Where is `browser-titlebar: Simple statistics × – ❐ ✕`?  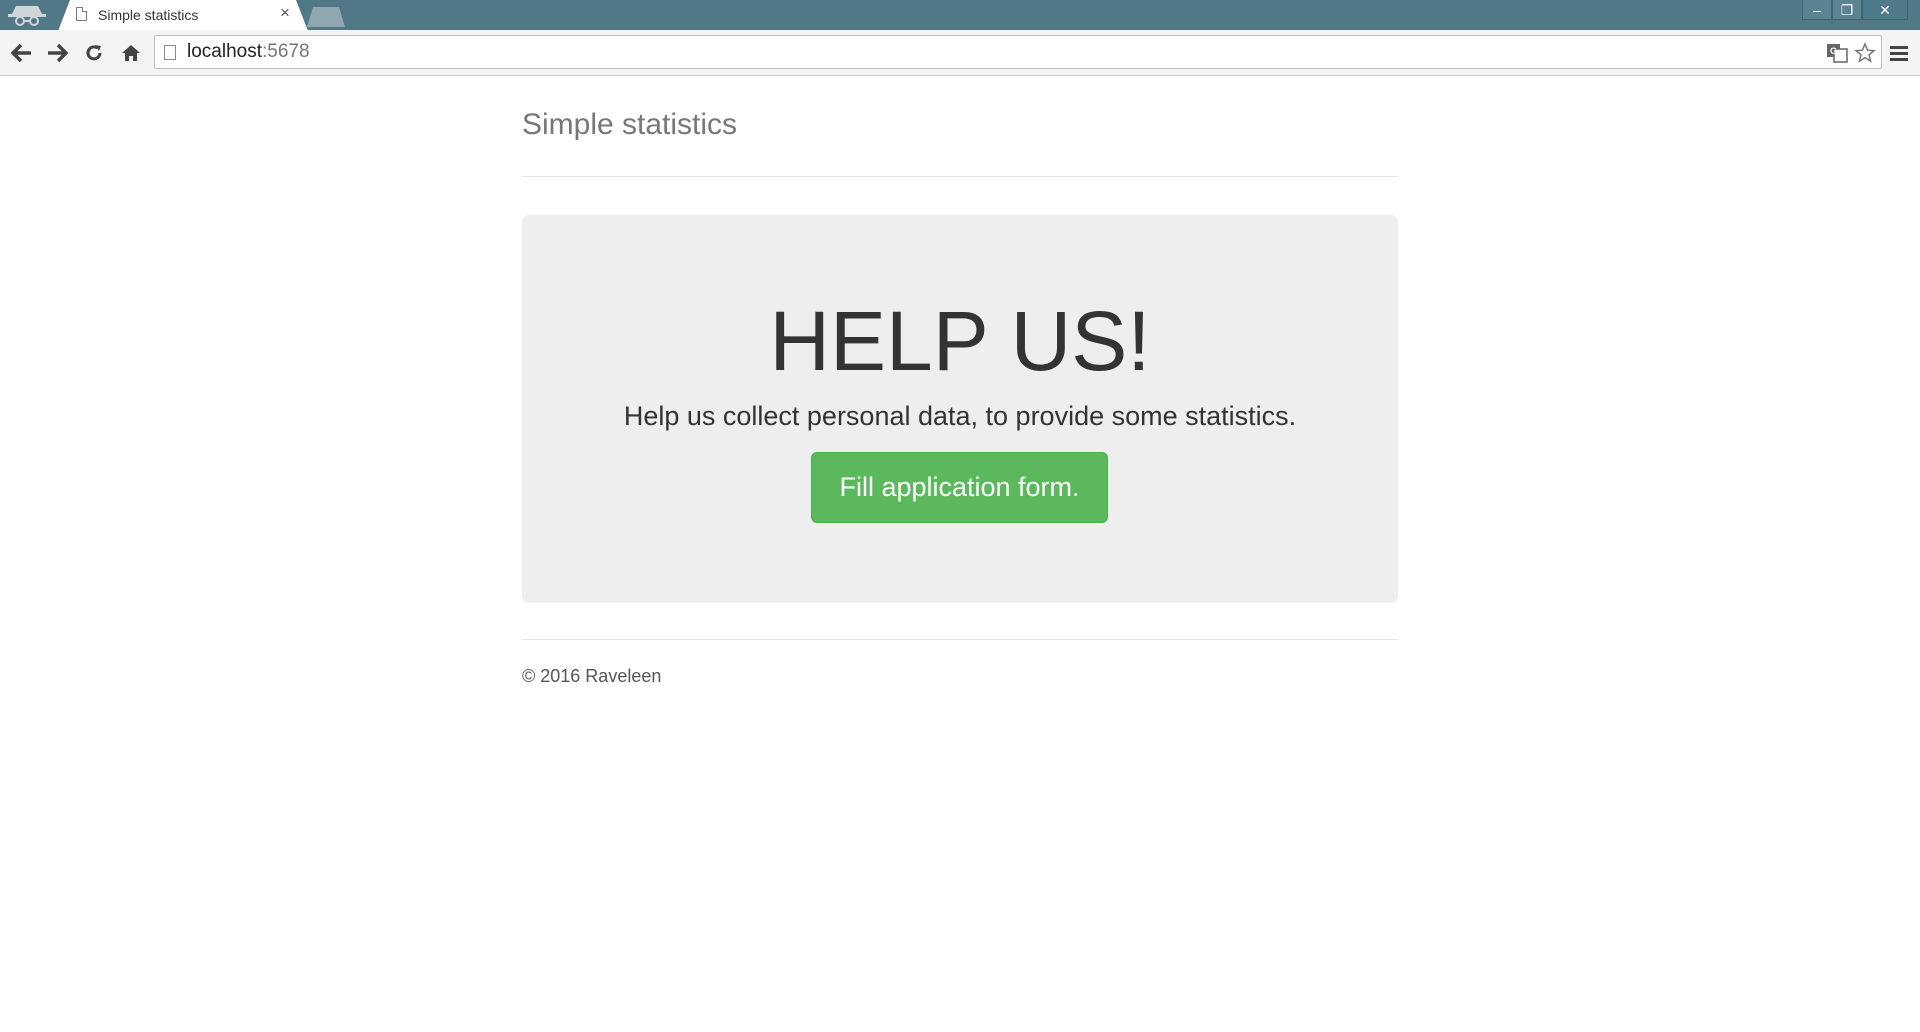 browser-titlebar: Simple statistics × – ❐ ✕ is located at coordinates (960, 15).